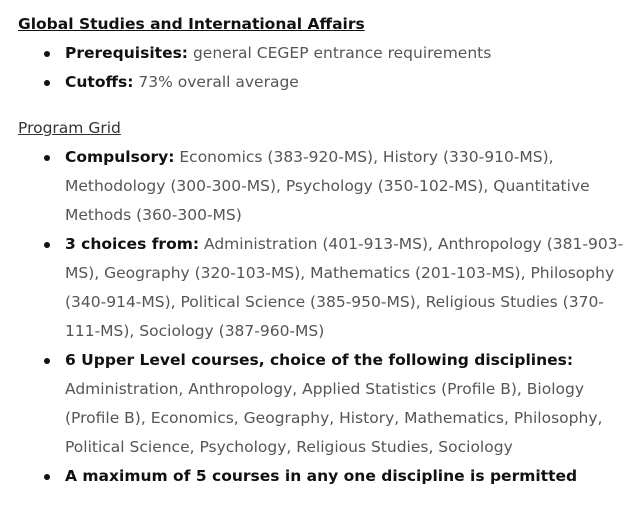  I want to click on section-title: Global Studies and International Affairs, so click(191, 24).